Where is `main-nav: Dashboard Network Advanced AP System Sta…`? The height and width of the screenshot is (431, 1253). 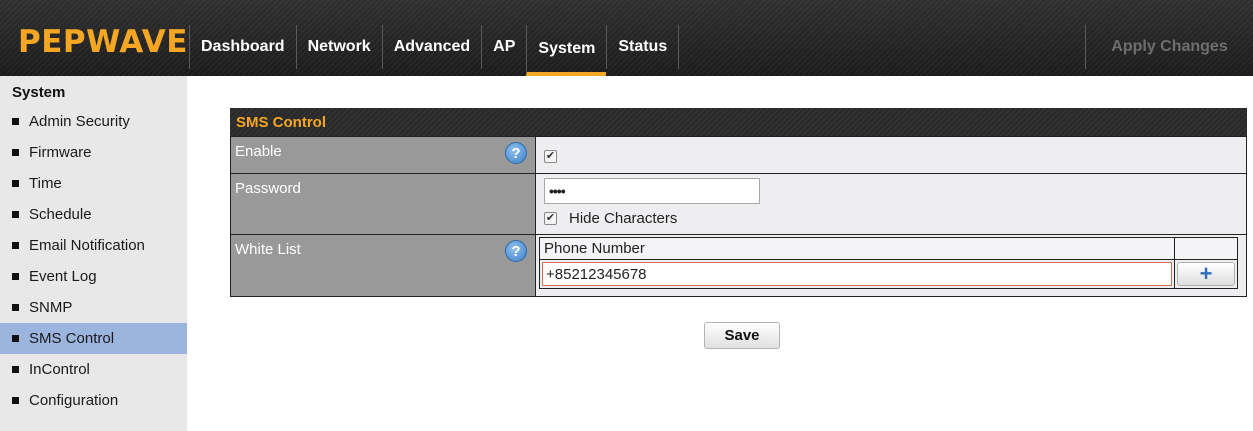 main-nav: Dashboard Network Advanced AP System Sta… is located at coordinates (434, 50).